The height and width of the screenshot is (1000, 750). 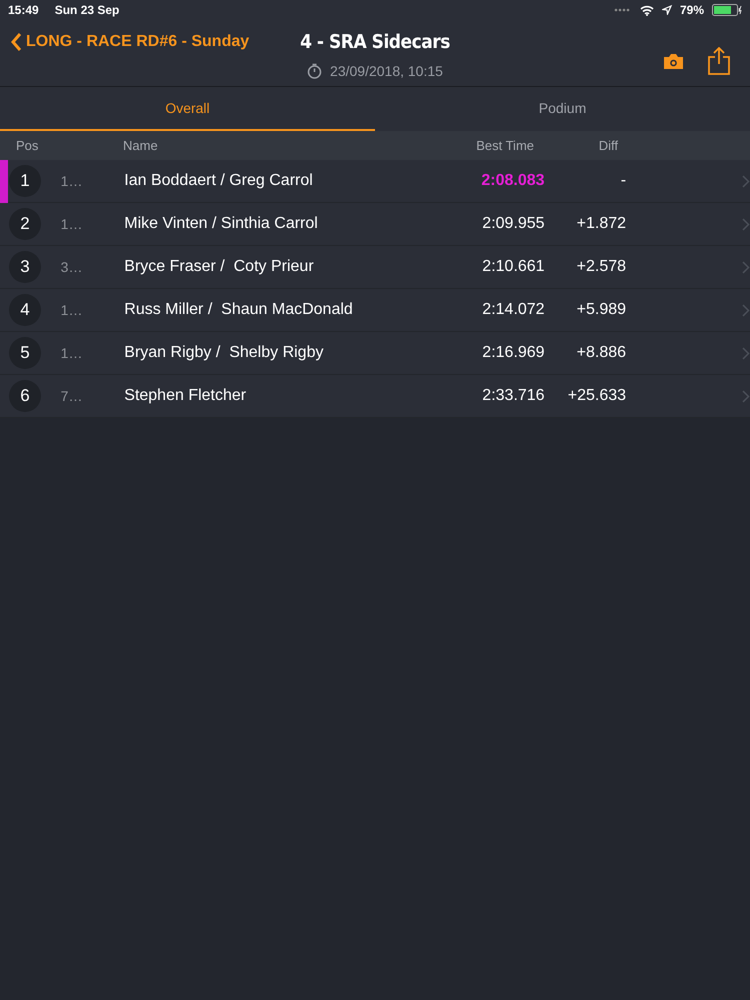 I want to click on time-diff: +5.989, so click(x=601, y=310).